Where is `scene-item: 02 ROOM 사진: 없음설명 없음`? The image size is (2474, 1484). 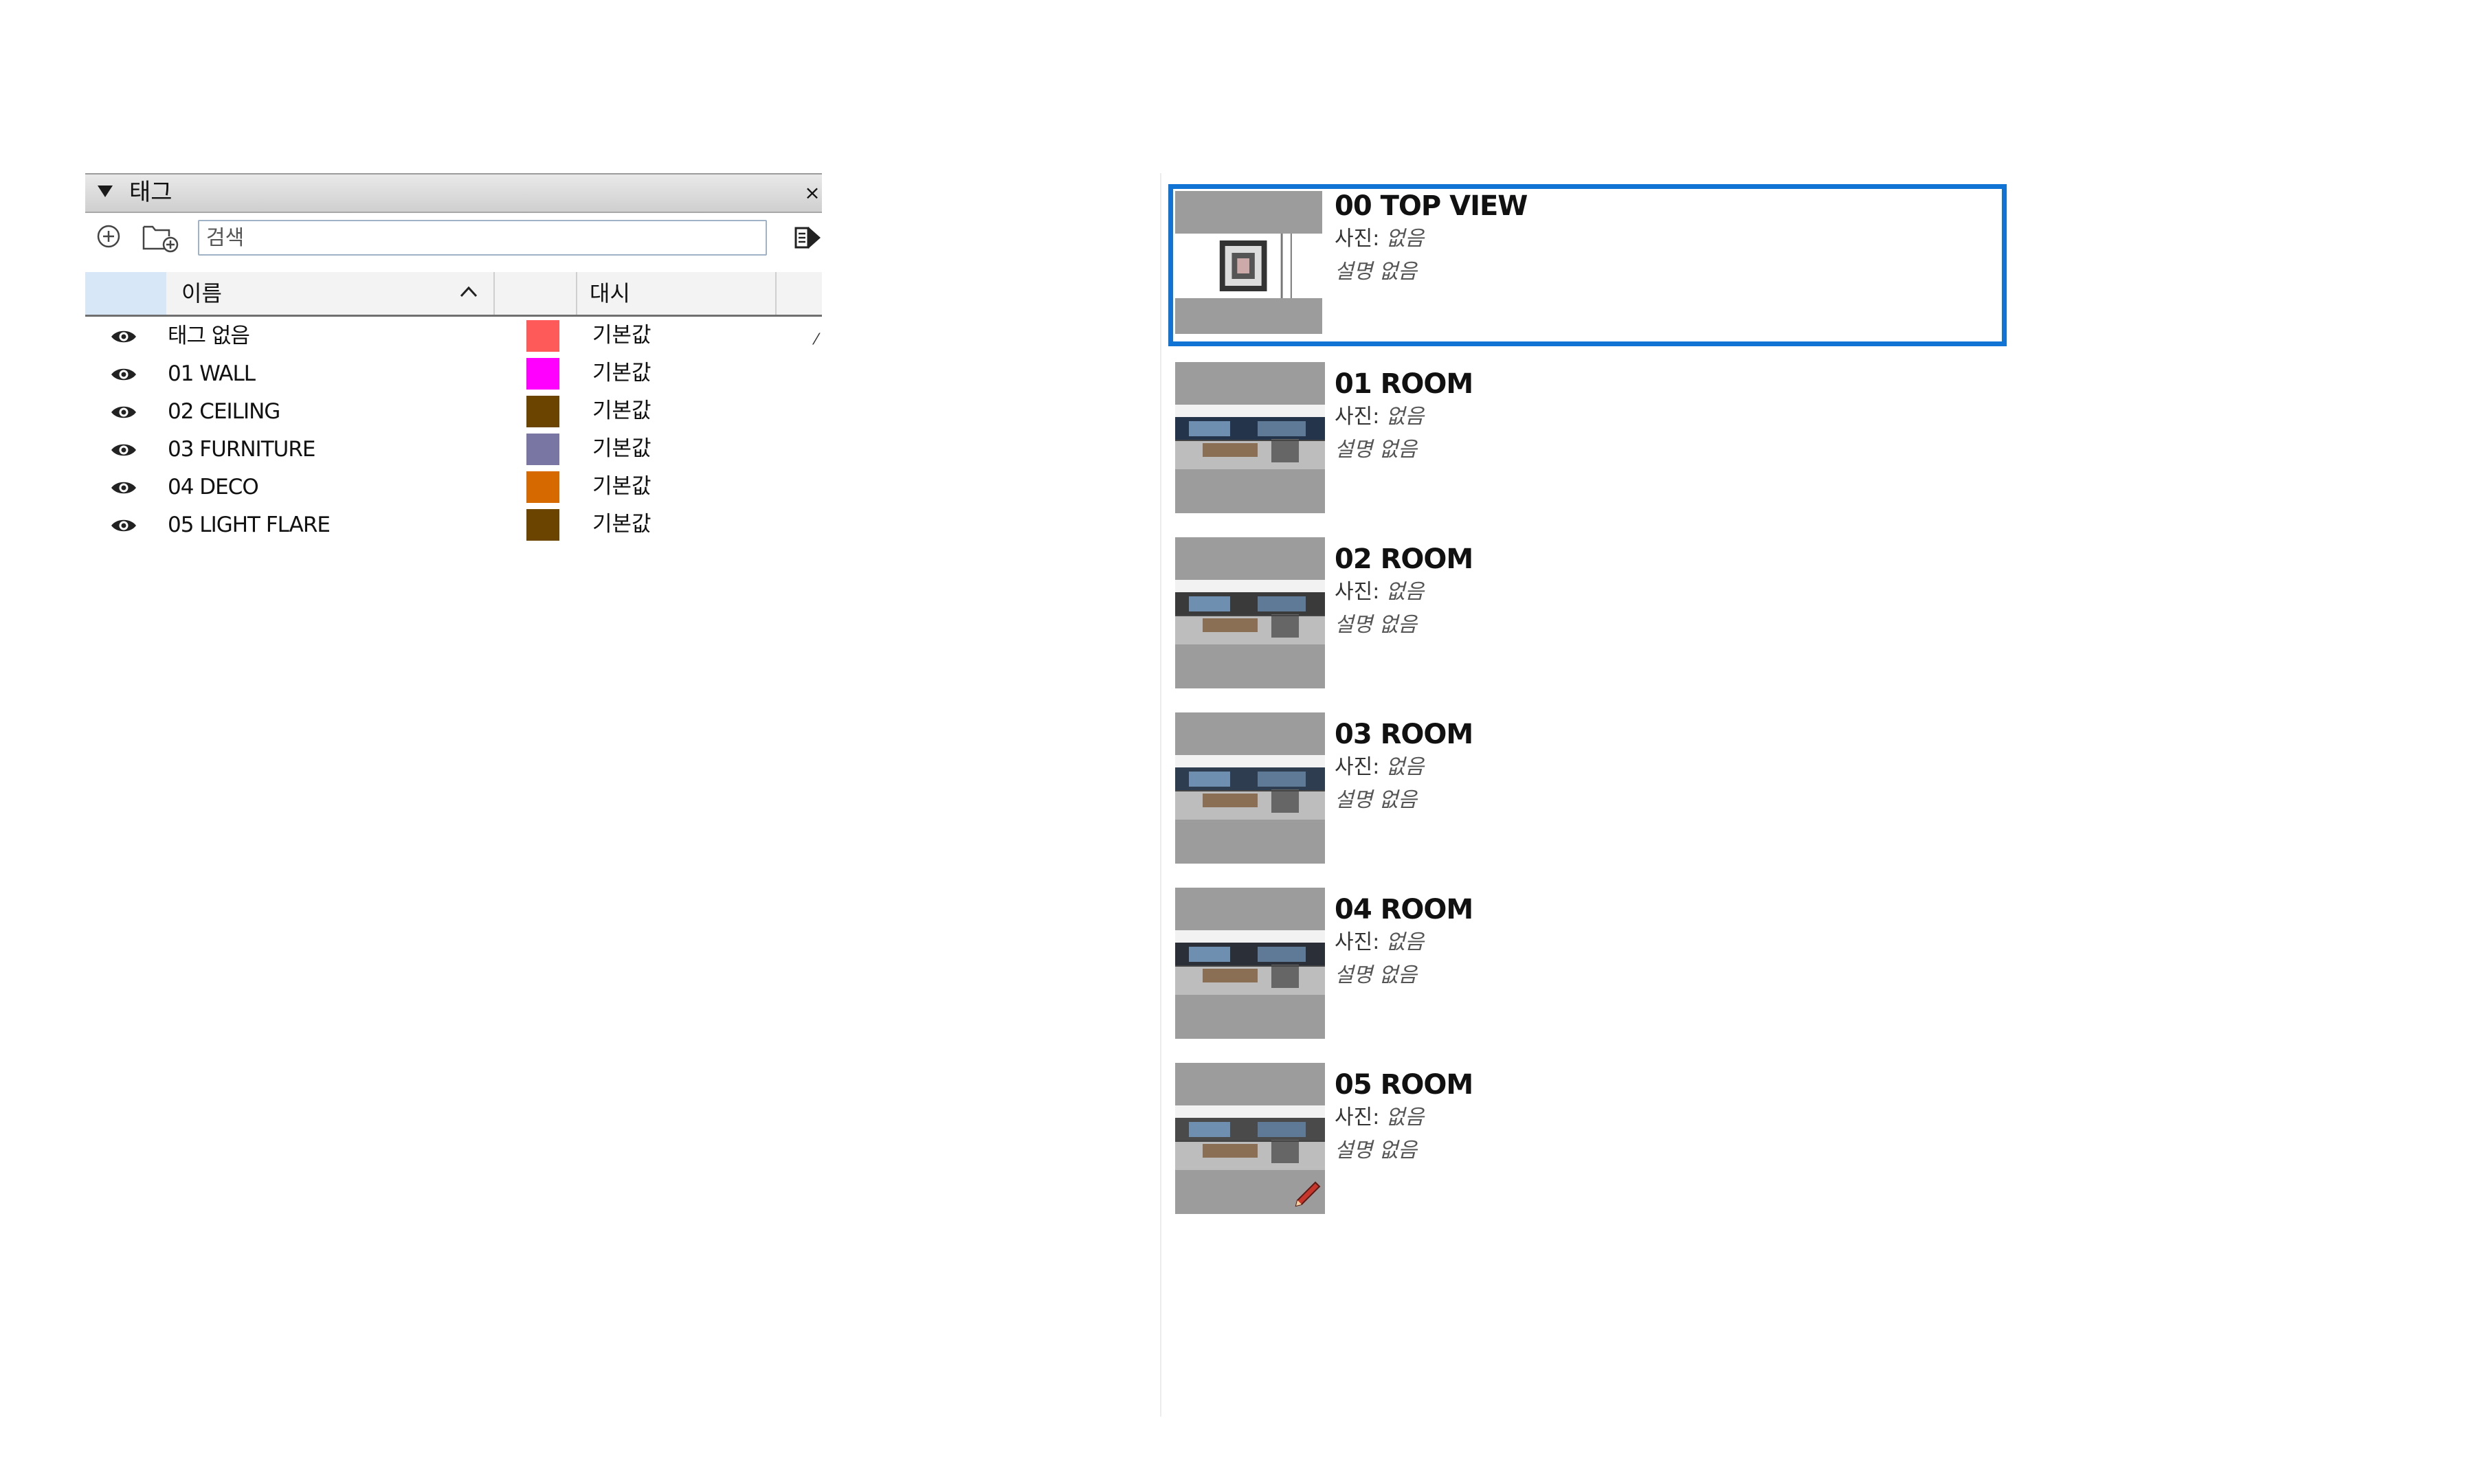
scene-item: 02 ROOM 사진: 없음설명 없음 is located at coordinates (1587, 615).